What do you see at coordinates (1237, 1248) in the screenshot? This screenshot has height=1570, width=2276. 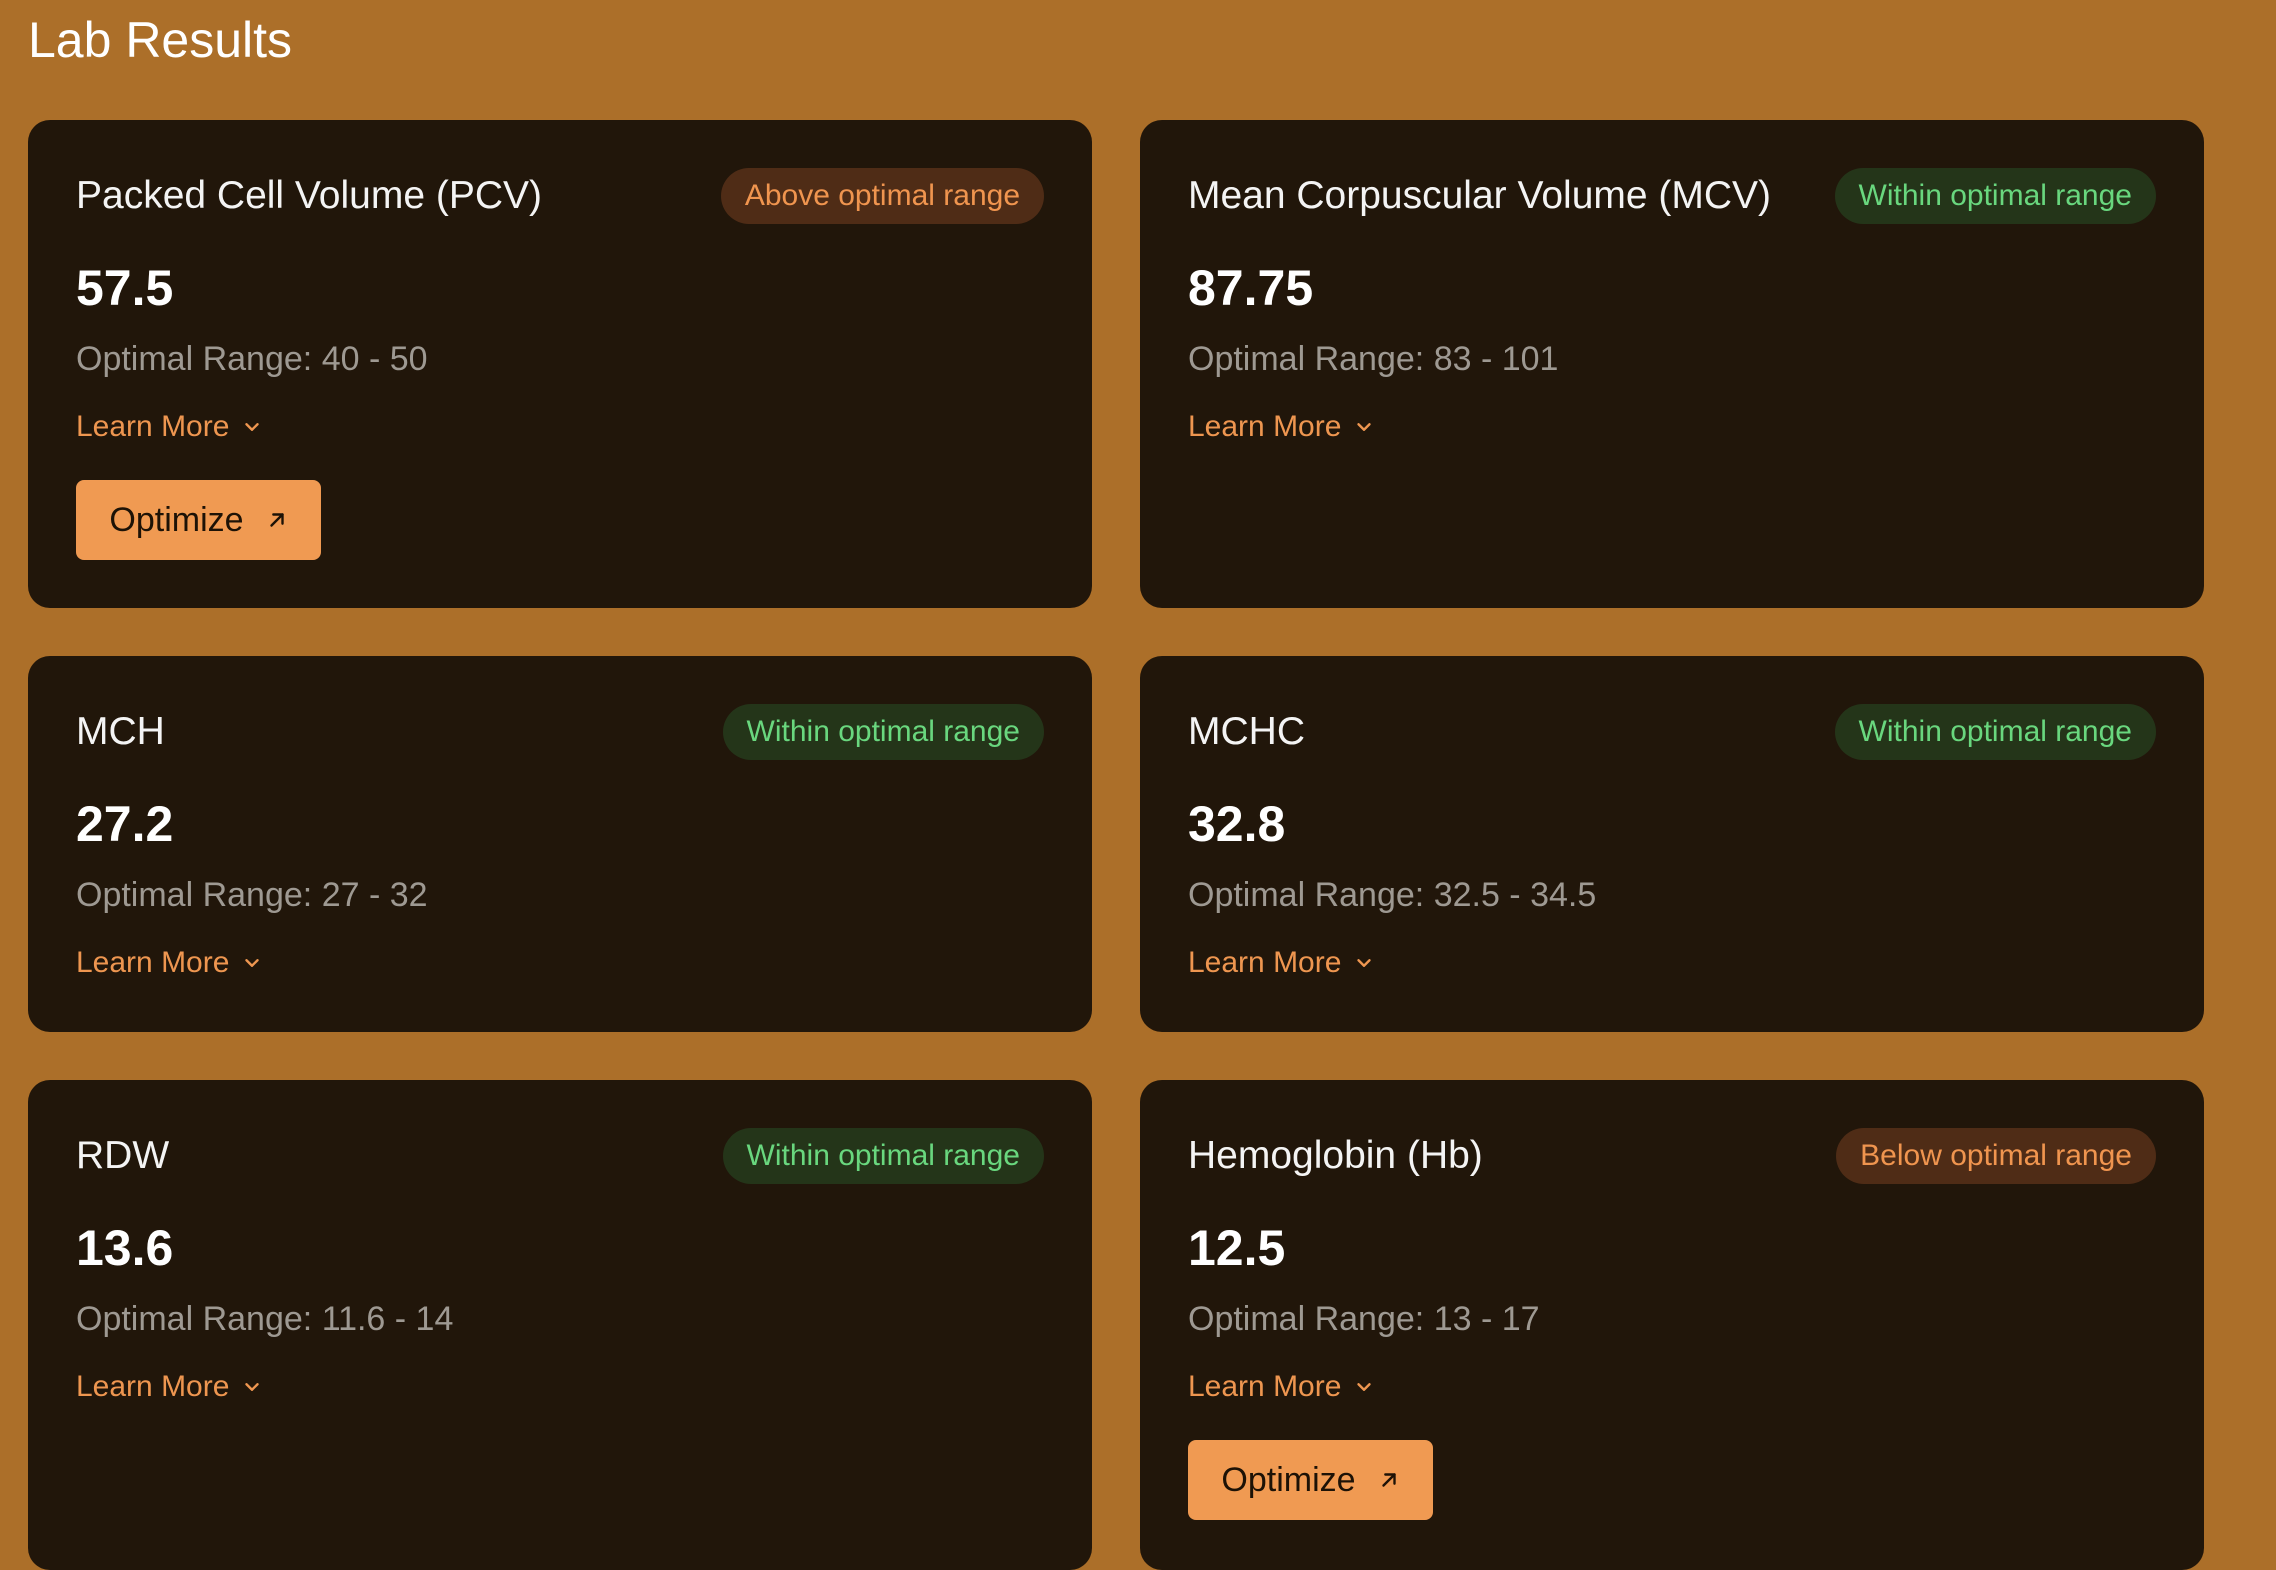 I see `result-value: 12.5` at bounding box center [1237, 1248].